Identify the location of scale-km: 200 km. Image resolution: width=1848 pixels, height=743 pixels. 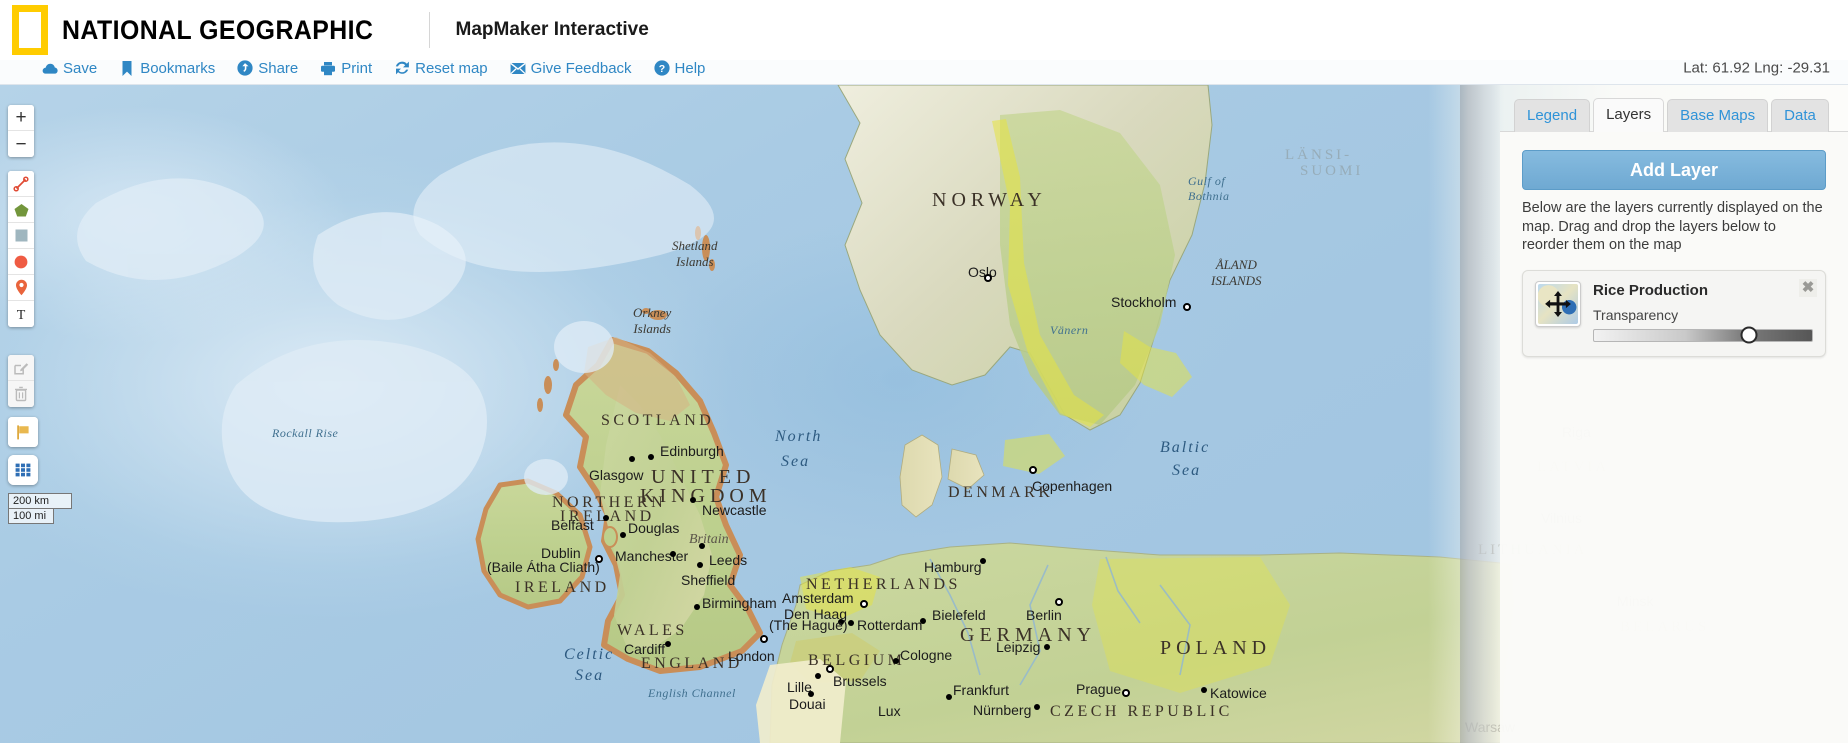
(40, 501).